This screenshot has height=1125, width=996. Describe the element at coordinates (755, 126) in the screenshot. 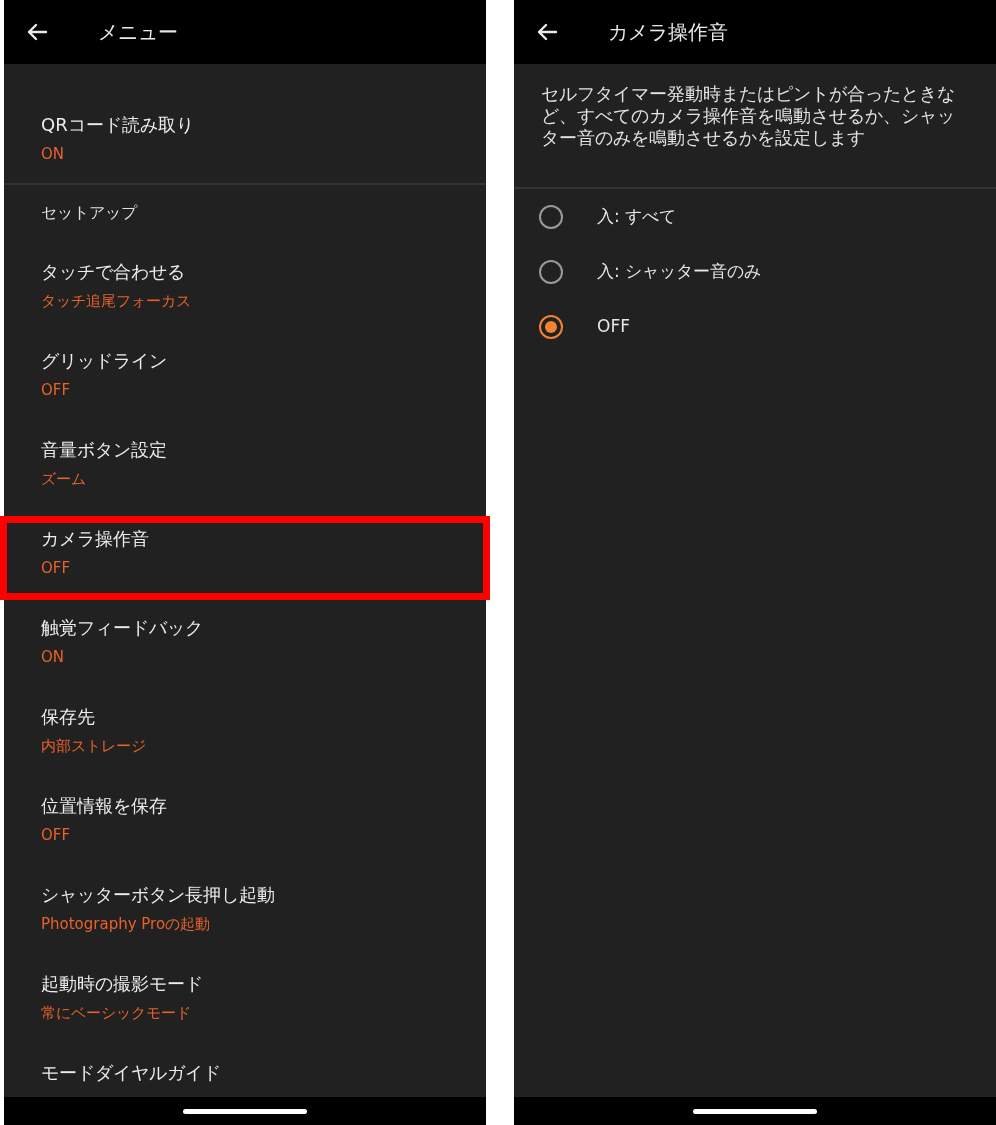

I see `description-text: セルフタイマー発動時またはピントが合ったときなど、すべてのカメラ操作音を鳴動させるか、シャッター音のみを鳴動させるかを設定します` at that location.